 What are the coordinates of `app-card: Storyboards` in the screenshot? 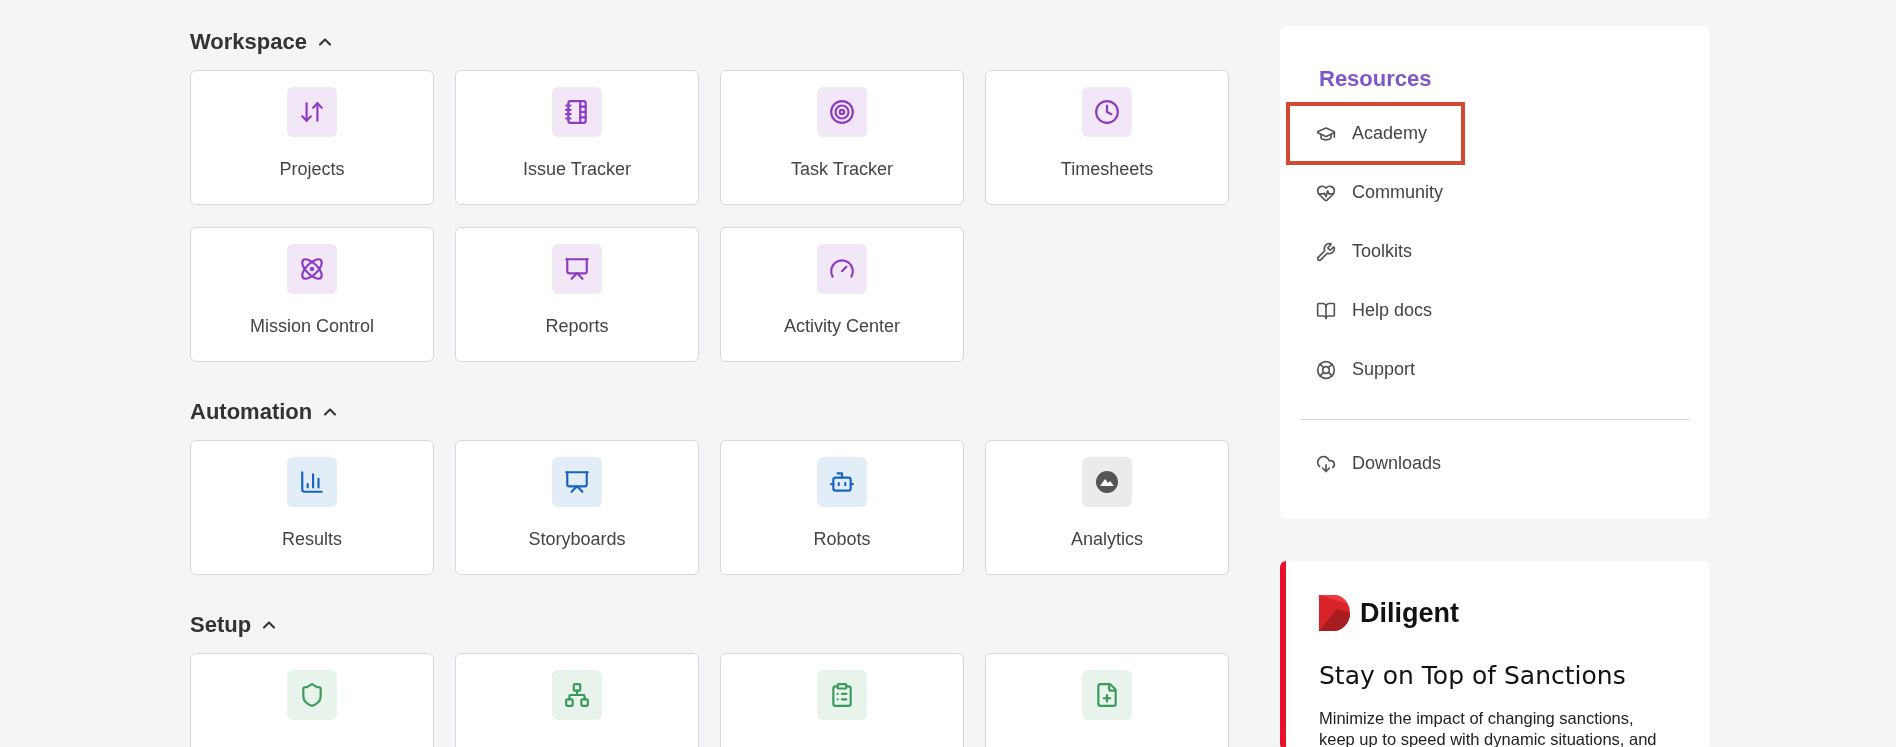 It's located at (577, 507).